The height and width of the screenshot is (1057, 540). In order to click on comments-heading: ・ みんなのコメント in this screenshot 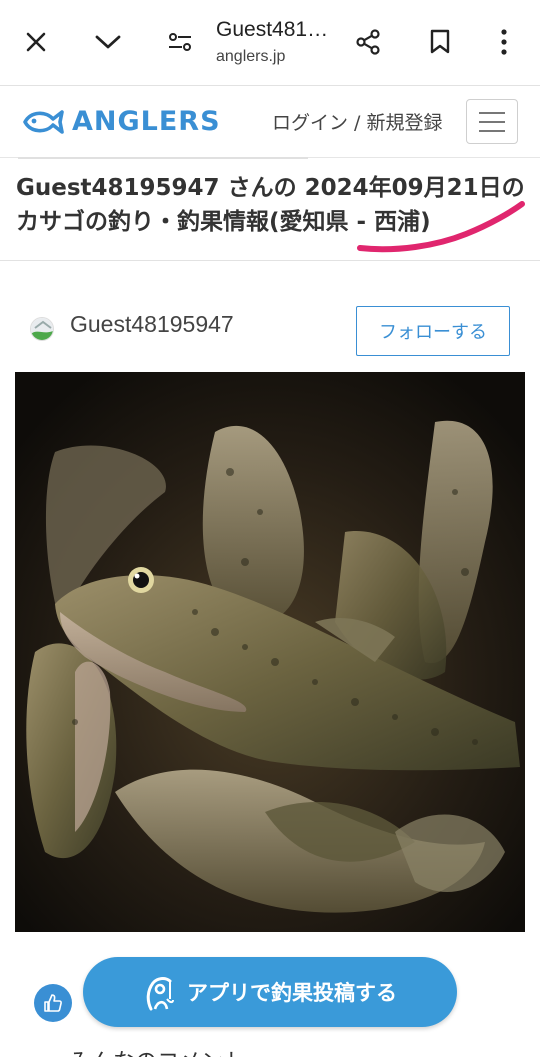, I will do `click(142, 1050)`.